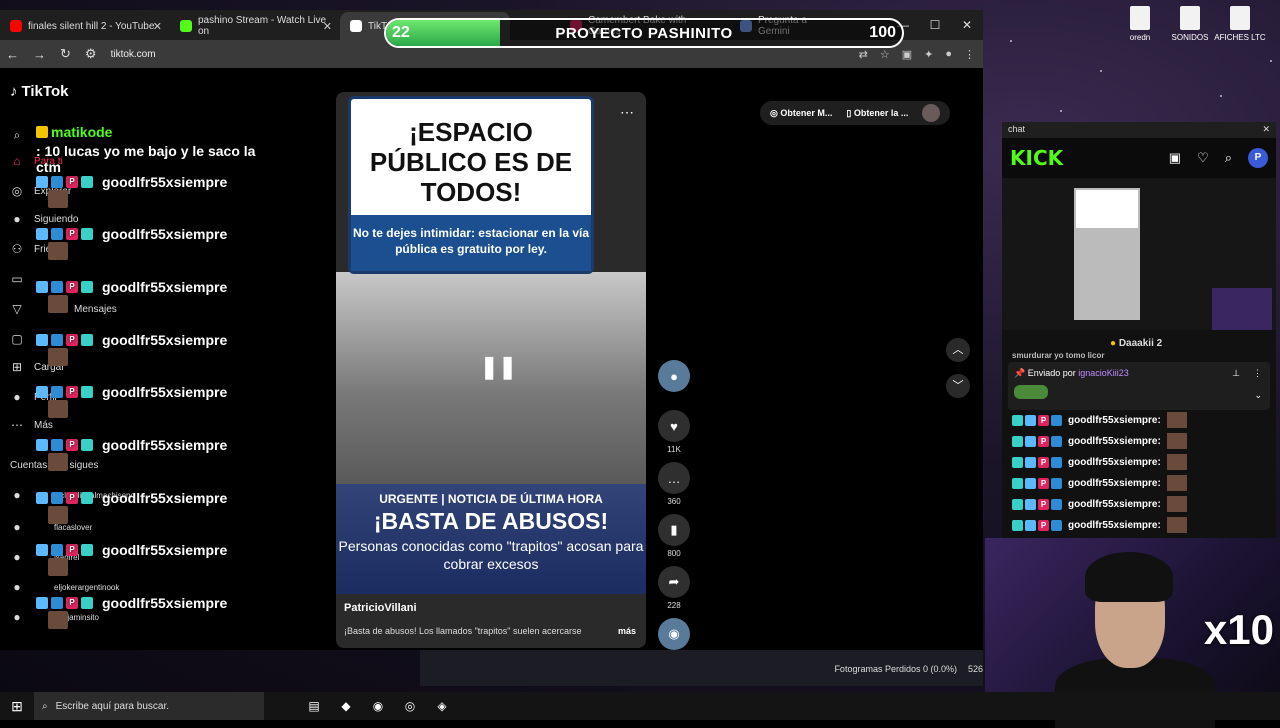 Image resolution: width=1280 pixels, height=728 pixels. Describe the element at coordinates (410, 706) in the screenshot. I see `obs-icon: ◎` at that location.